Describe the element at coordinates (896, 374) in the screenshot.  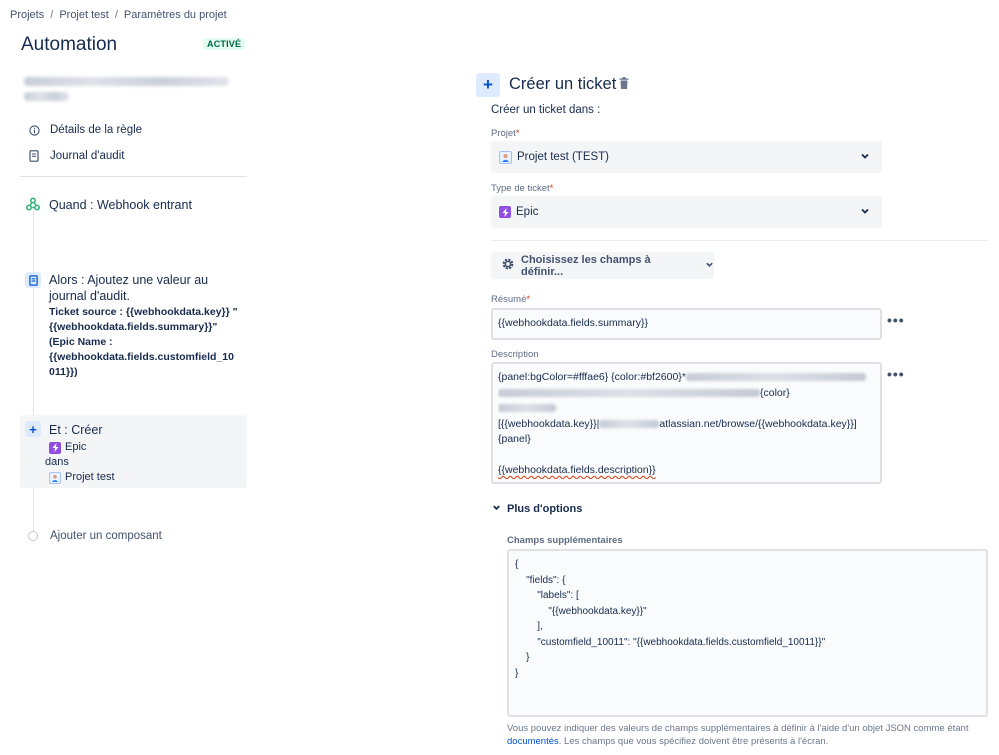
I see `description-more-button: •••` at that location.